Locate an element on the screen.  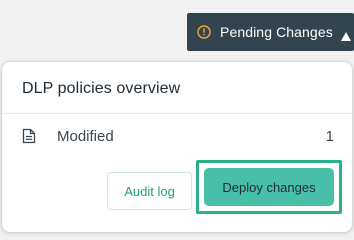
deploy-changes-focus-ring: Deploy changes is located at coordinates (269, 187).